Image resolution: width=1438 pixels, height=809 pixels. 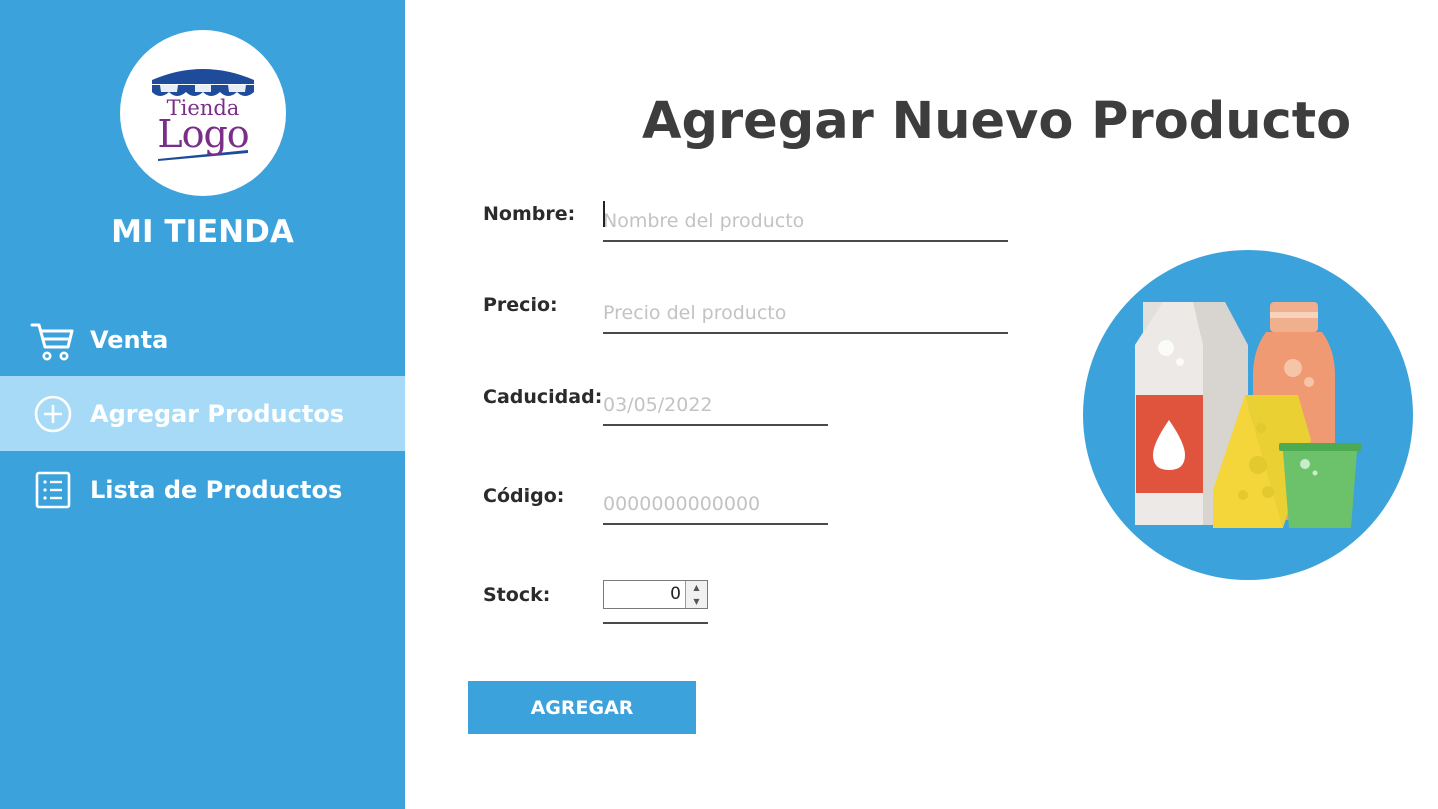 I want to click on stock-label: Stock:, so click(x=517, y=595).